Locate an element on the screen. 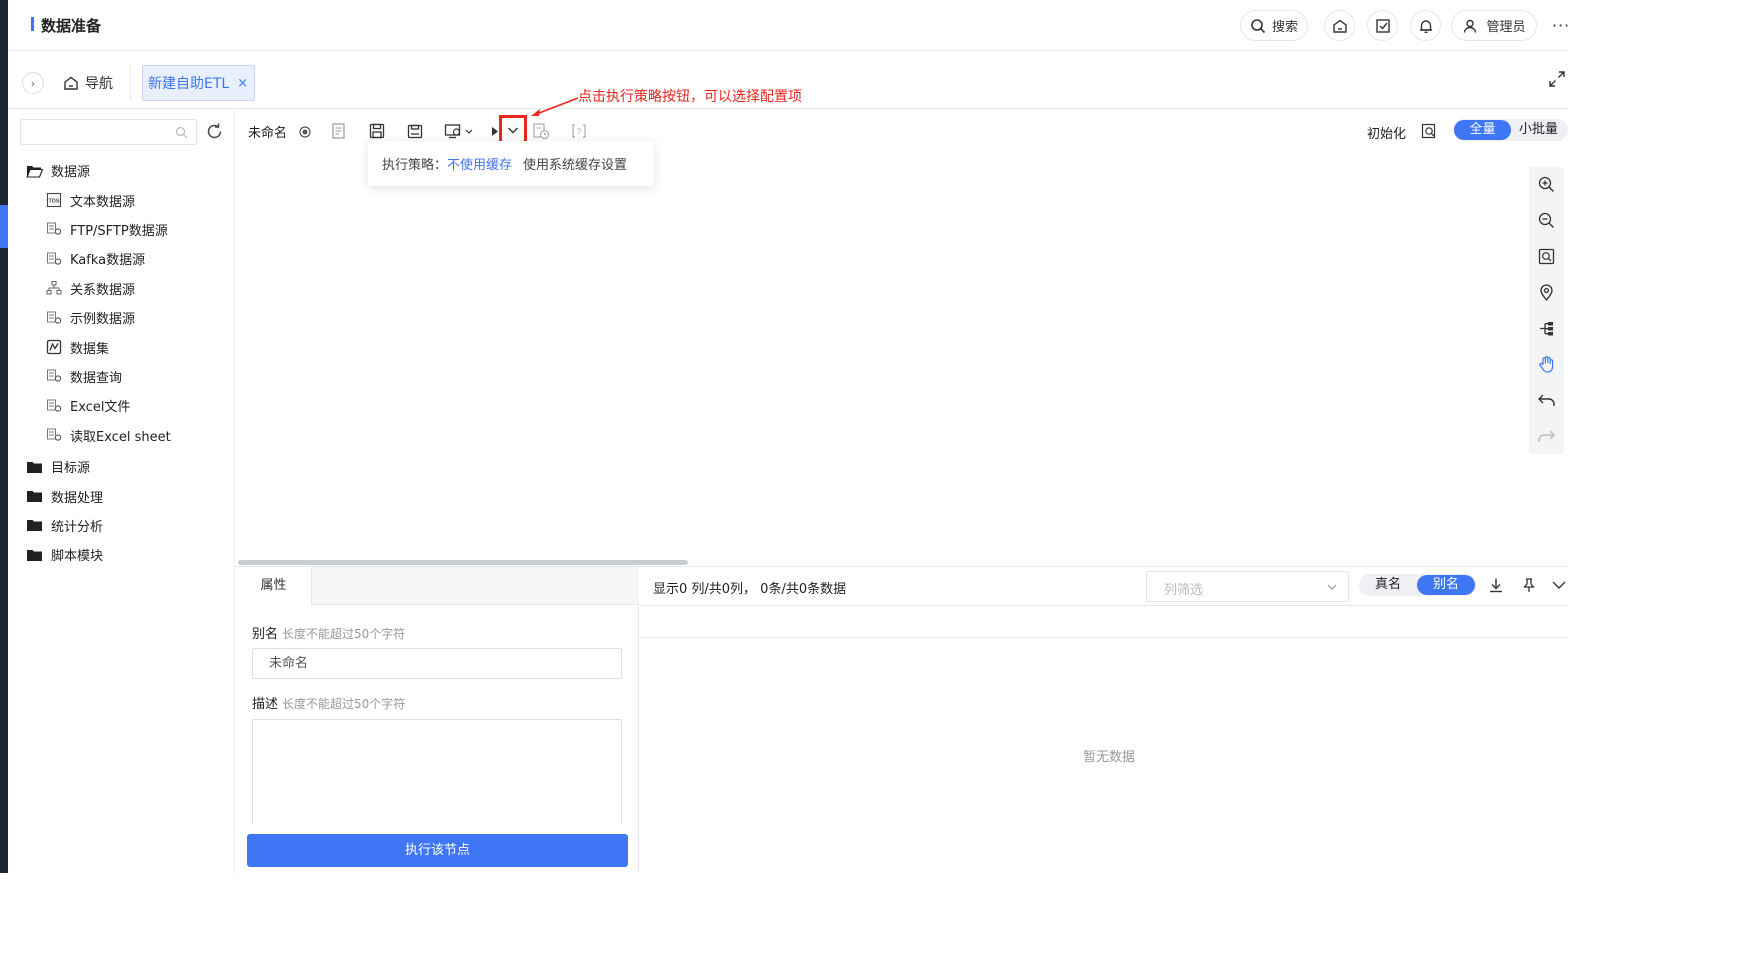  init-search-doc-icon is located at coordinates (1429, 131).